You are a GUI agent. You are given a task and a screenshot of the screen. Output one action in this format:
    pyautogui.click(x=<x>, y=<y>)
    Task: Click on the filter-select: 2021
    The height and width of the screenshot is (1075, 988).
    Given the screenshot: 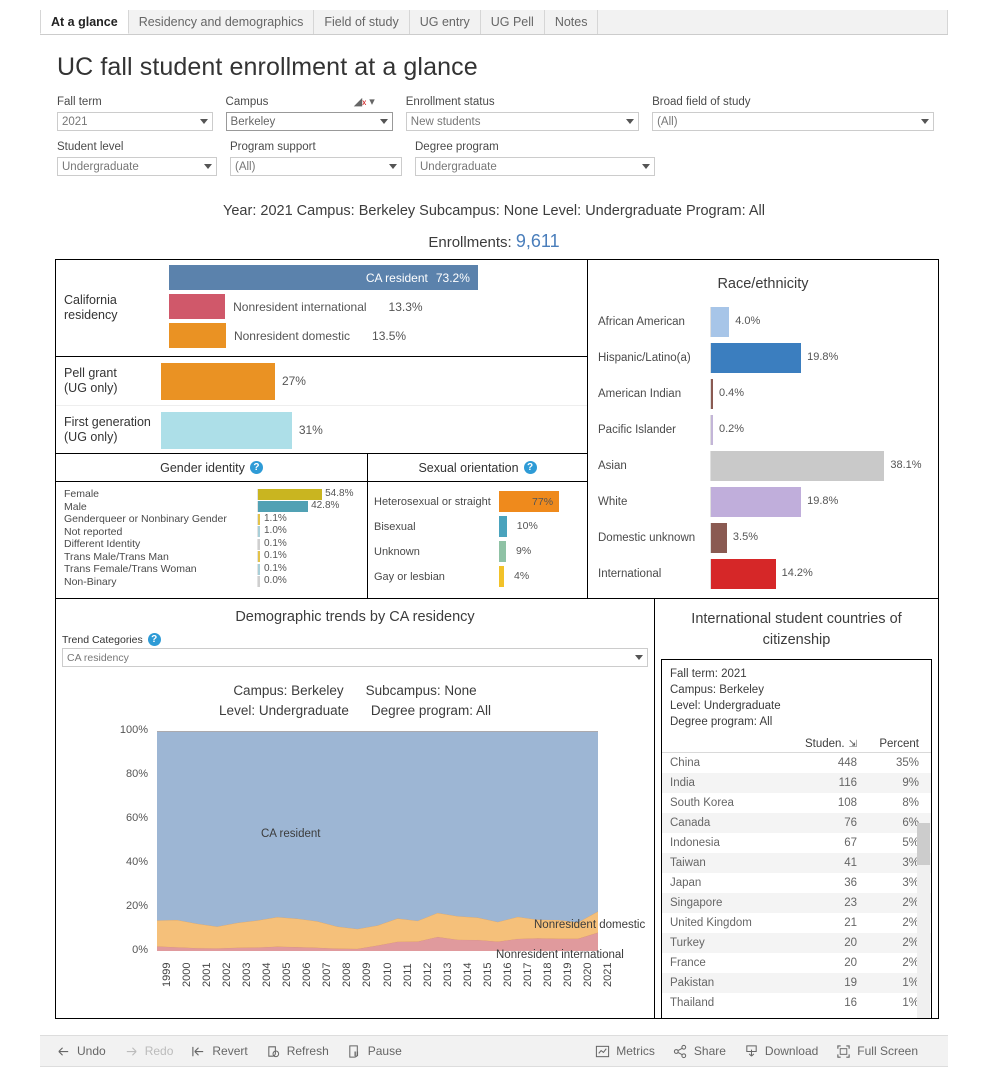 What is the action you would take?
    pyautogui.click(x=135, y=121)
    